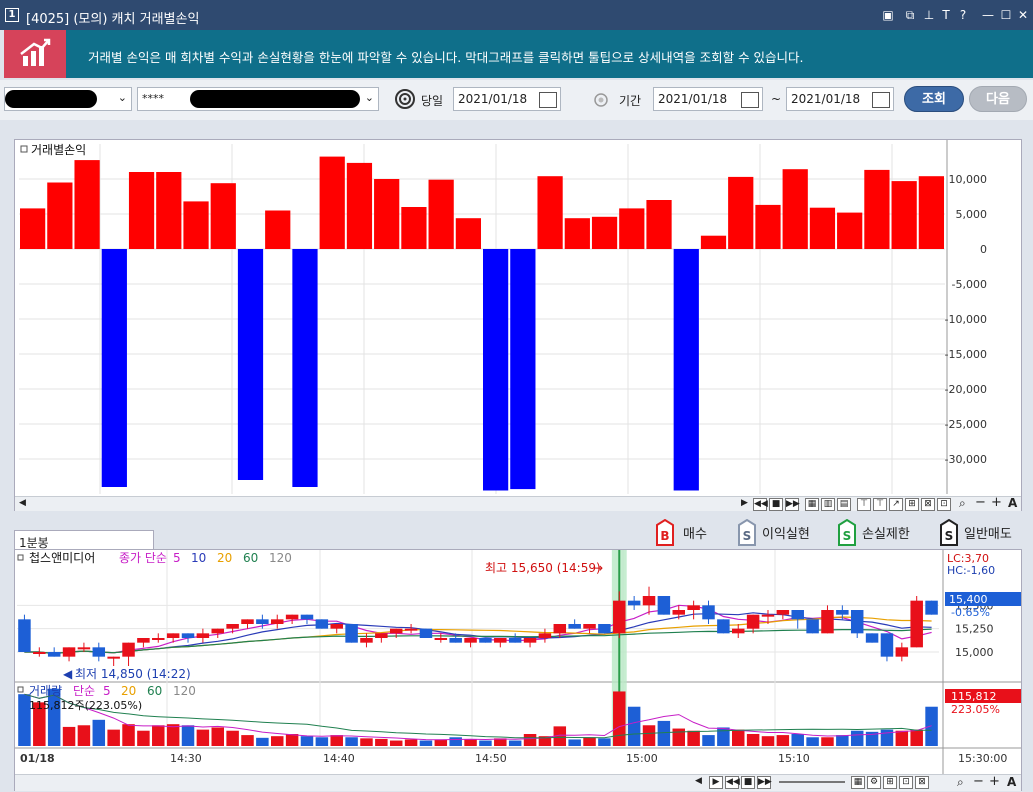  I want to click on pin-icon: ⊥, so click(929, 15).